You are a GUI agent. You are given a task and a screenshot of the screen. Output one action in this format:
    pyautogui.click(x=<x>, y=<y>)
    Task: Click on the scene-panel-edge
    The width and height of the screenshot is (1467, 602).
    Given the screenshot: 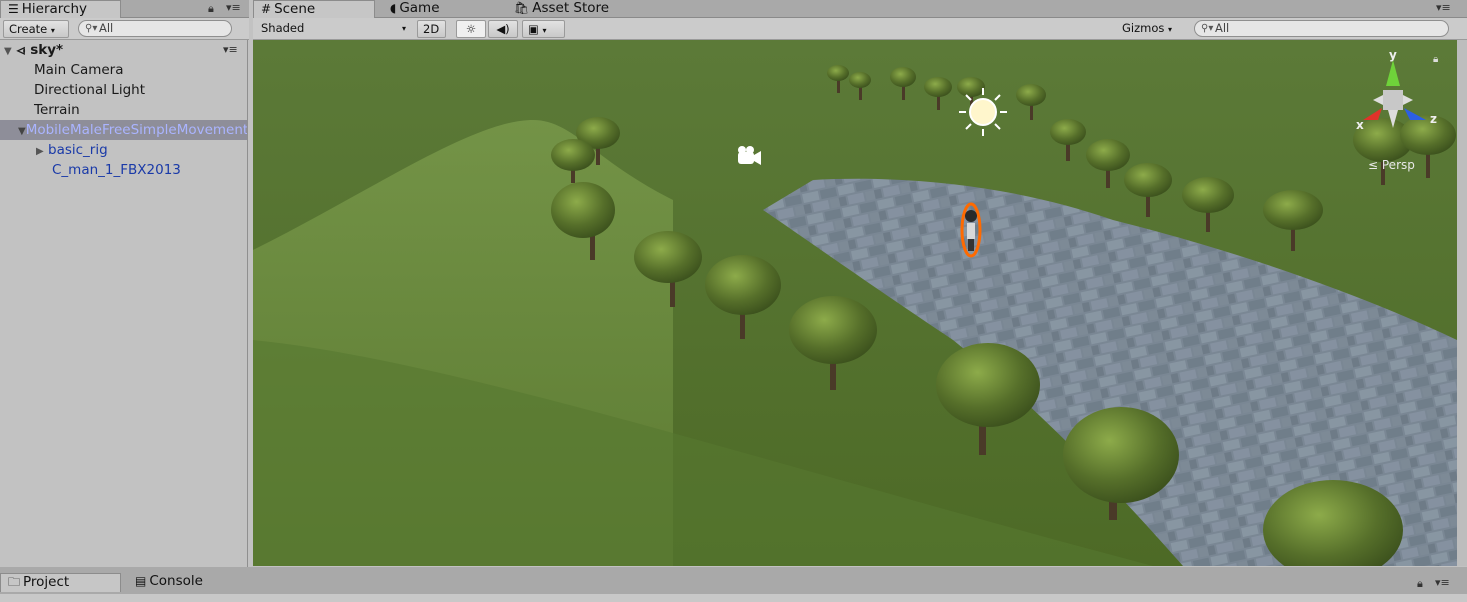 What is the action you would take?
    pyautogui.click(x=1462, y=303)
    